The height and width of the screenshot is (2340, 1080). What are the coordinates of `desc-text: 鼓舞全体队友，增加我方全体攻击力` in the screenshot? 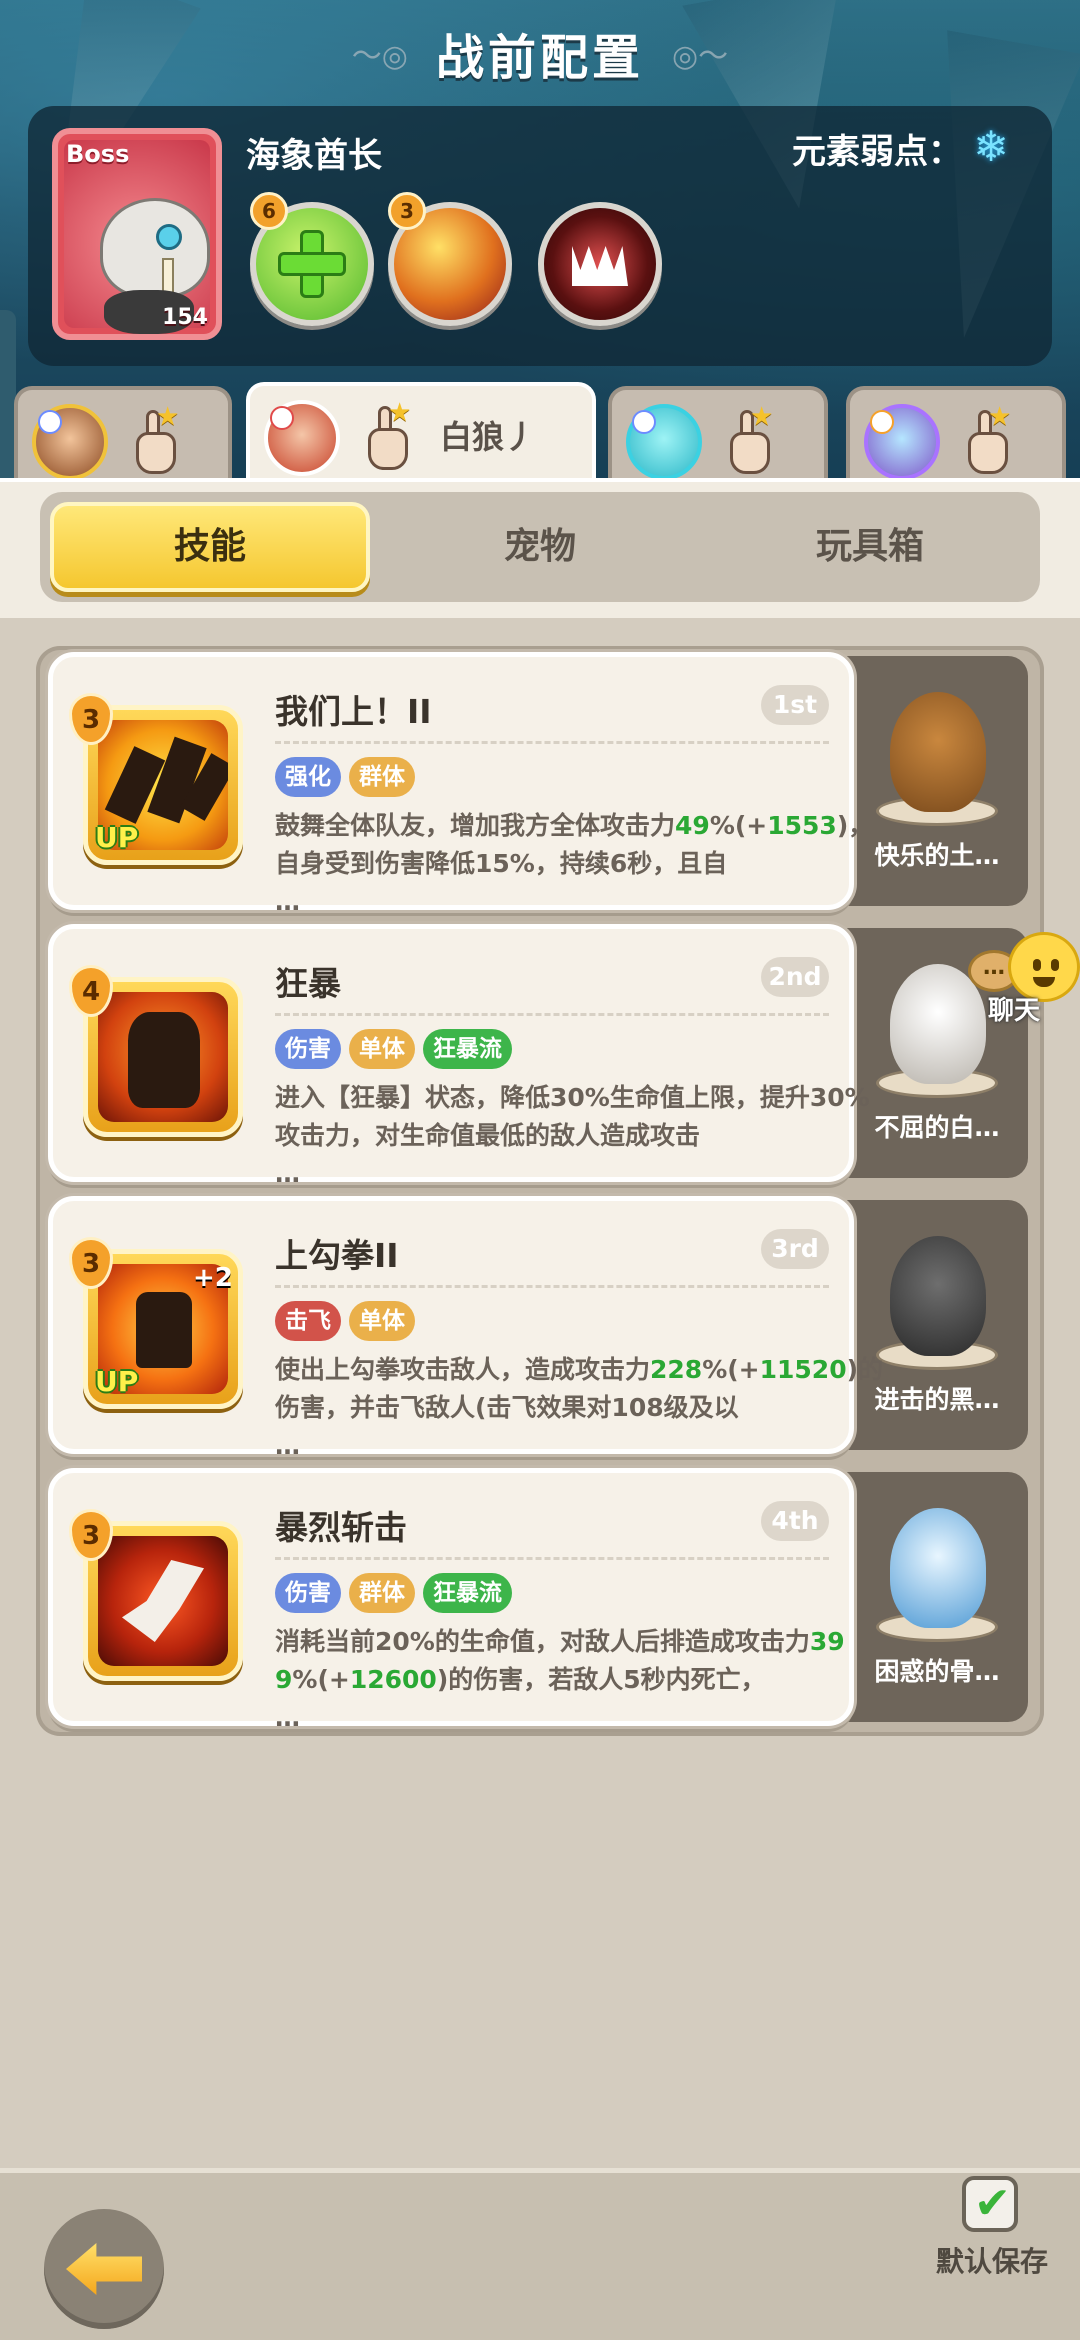 It's located at (475, 825).